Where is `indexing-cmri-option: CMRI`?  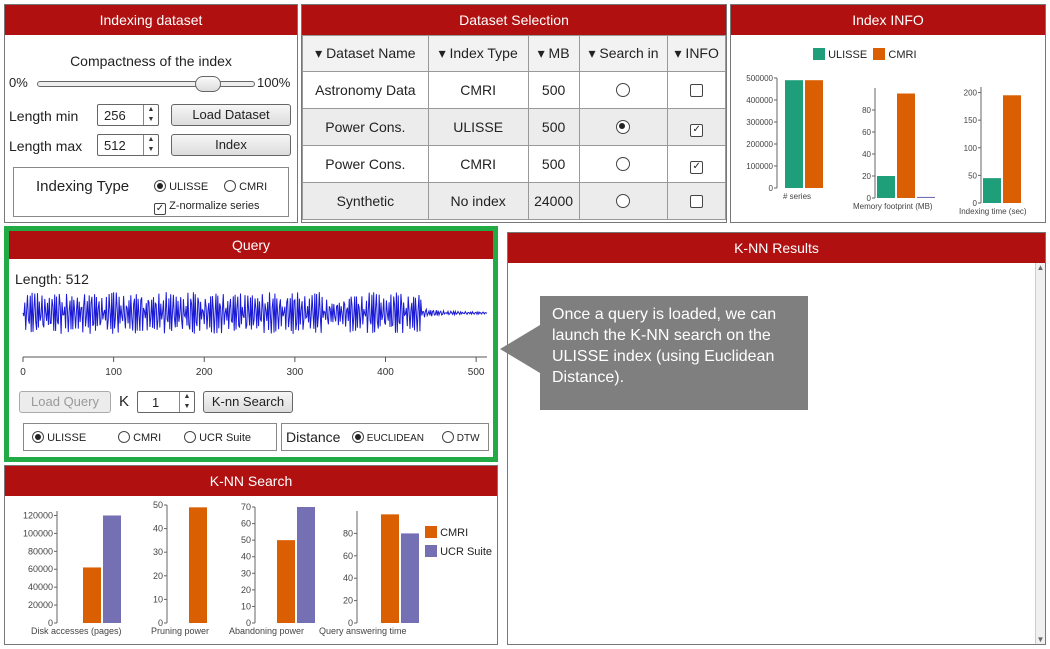 indexing-cmri-option: CMRI is located at coordinates (245, 186).